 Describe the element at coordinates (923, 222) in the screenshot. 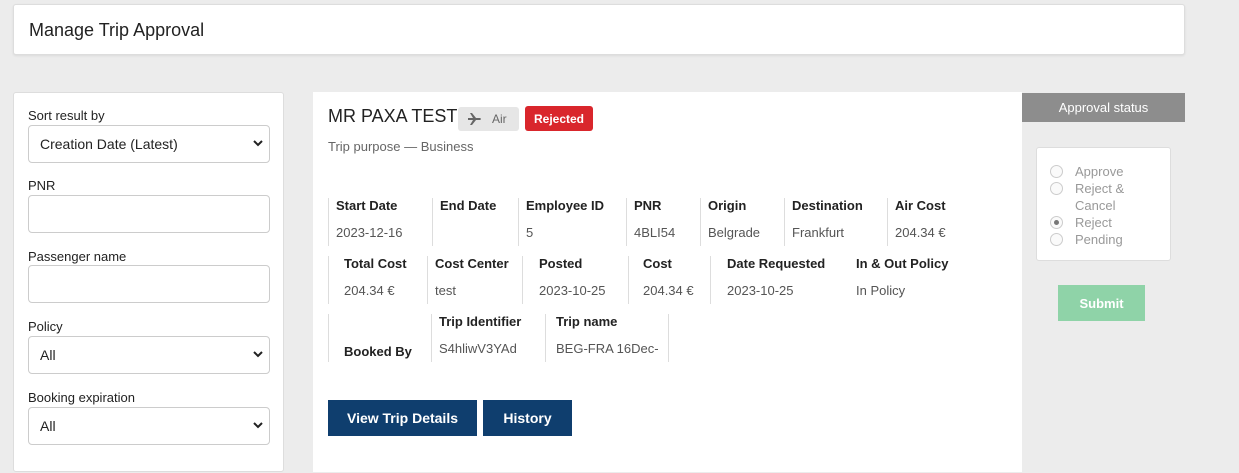

I see `field-air-cost: Air Cost 204.34 €` at that location.